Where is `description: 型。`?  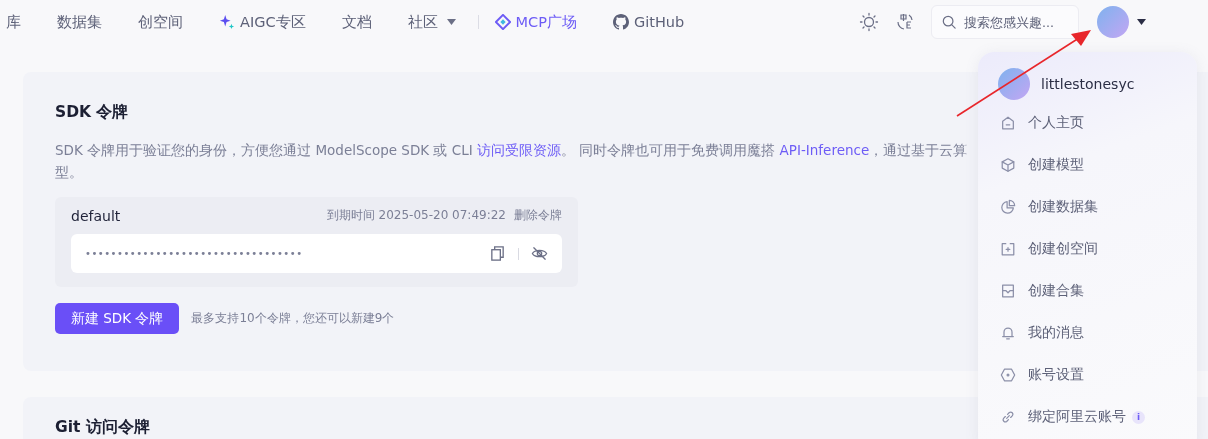
description: 型。 is located at coordinates (69, 172).